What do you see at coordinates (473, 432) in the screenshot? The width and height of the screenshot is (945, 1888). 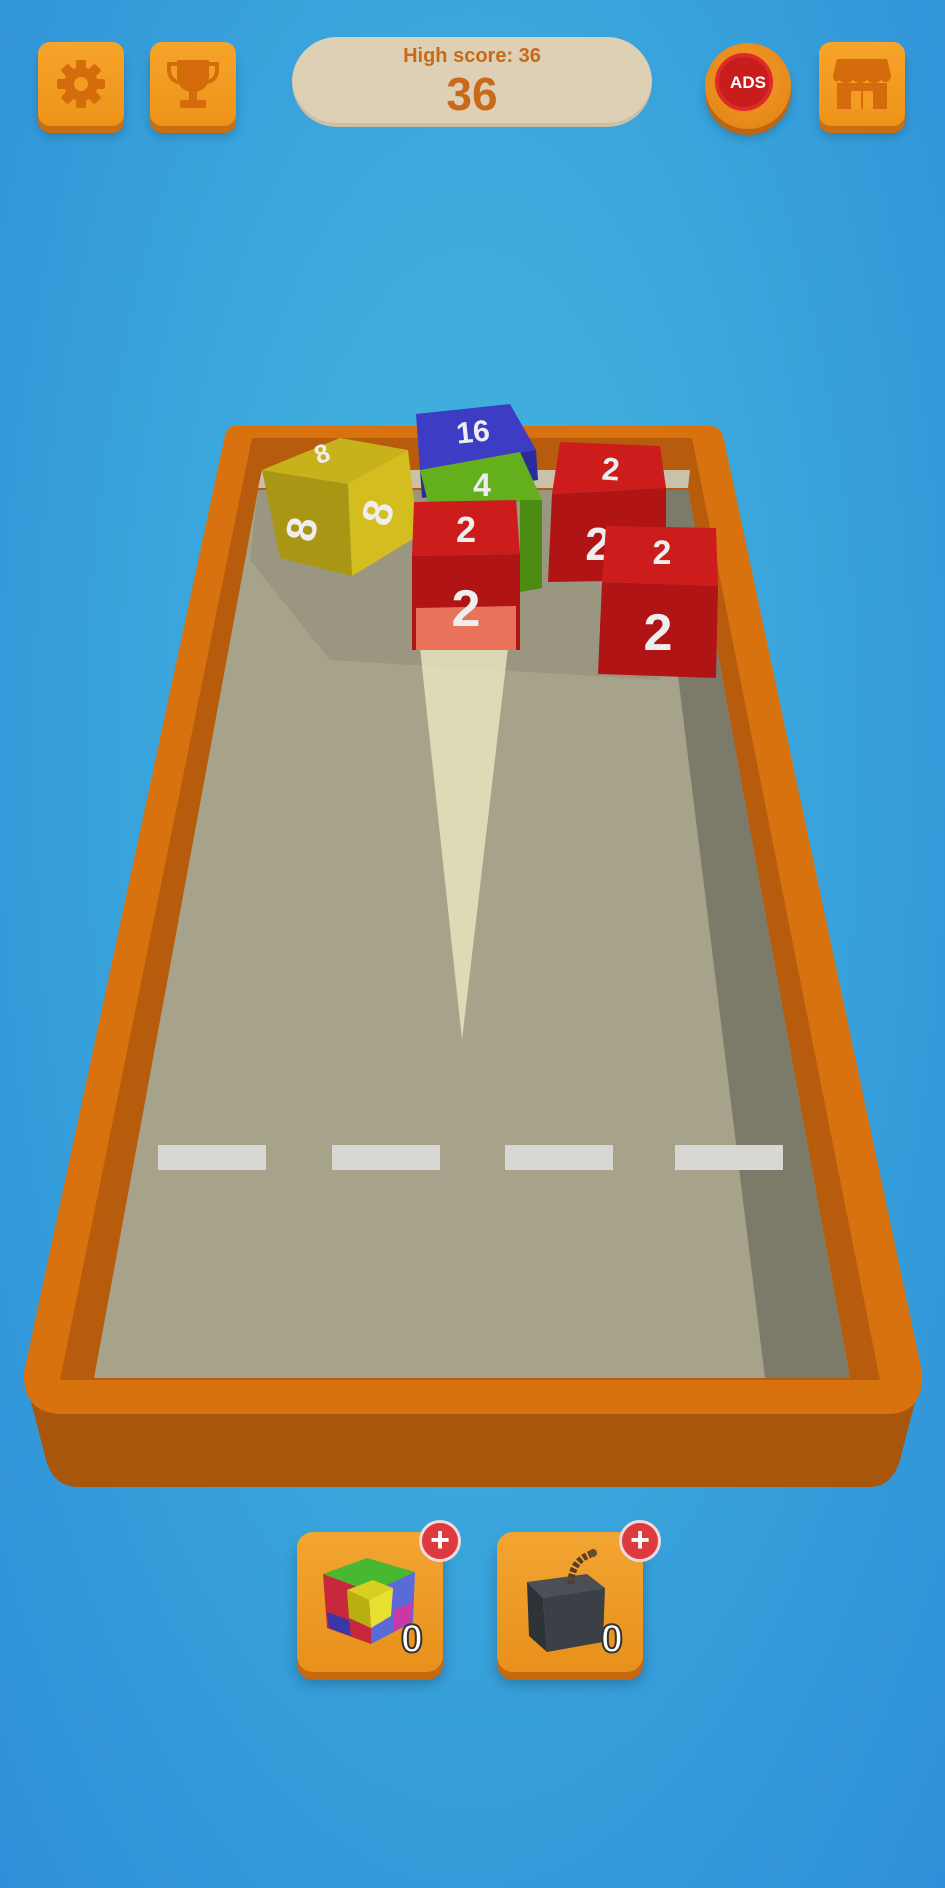 I see `cube-label: 16` at bounding box center [473, 432].